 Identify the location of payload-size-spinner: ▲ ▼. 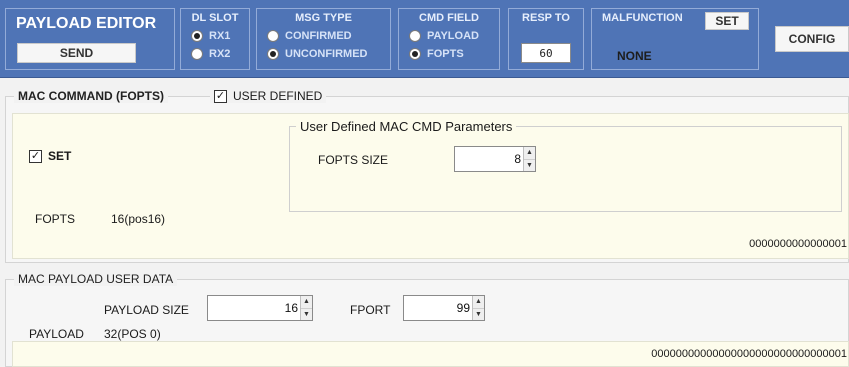
(306, 308).